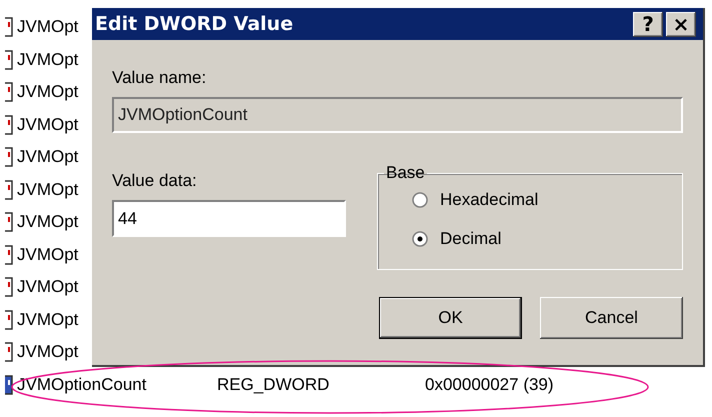  Describe the element at coordinates (489, 200) in the screenshot. I see `radio-label: Hexadecimal` at that location.